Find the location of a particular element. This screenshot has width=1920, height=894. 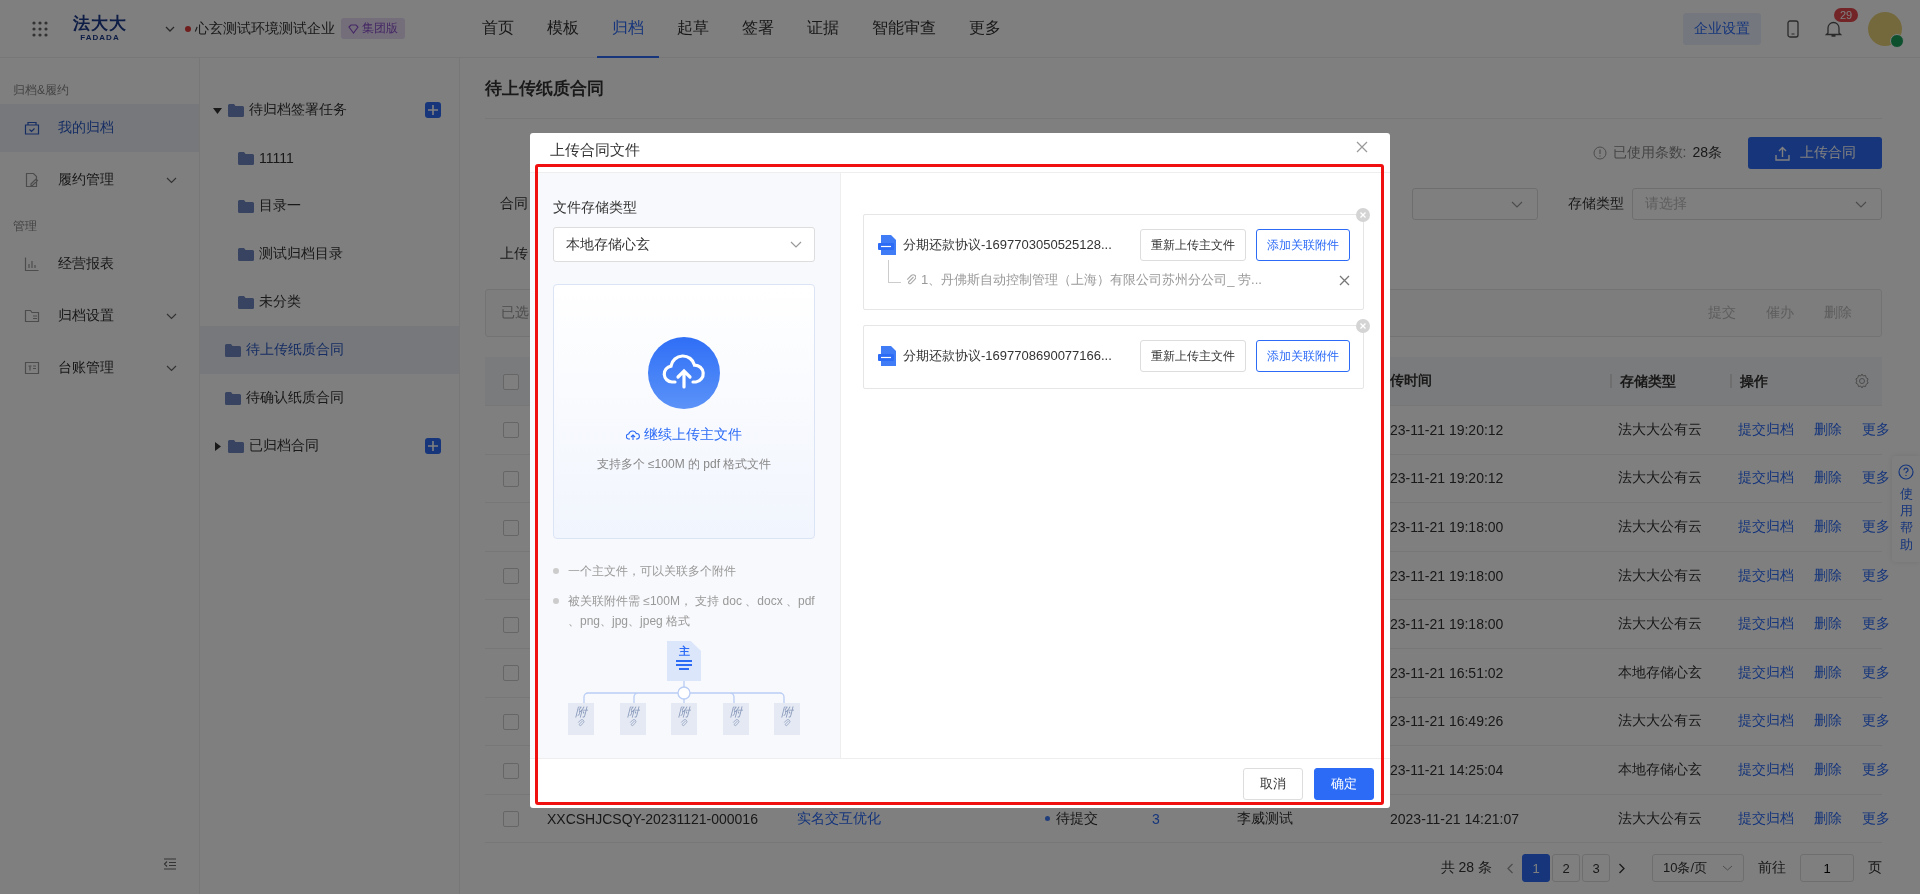

cancel-button: 取消 is located at coordinates (1273, 783).